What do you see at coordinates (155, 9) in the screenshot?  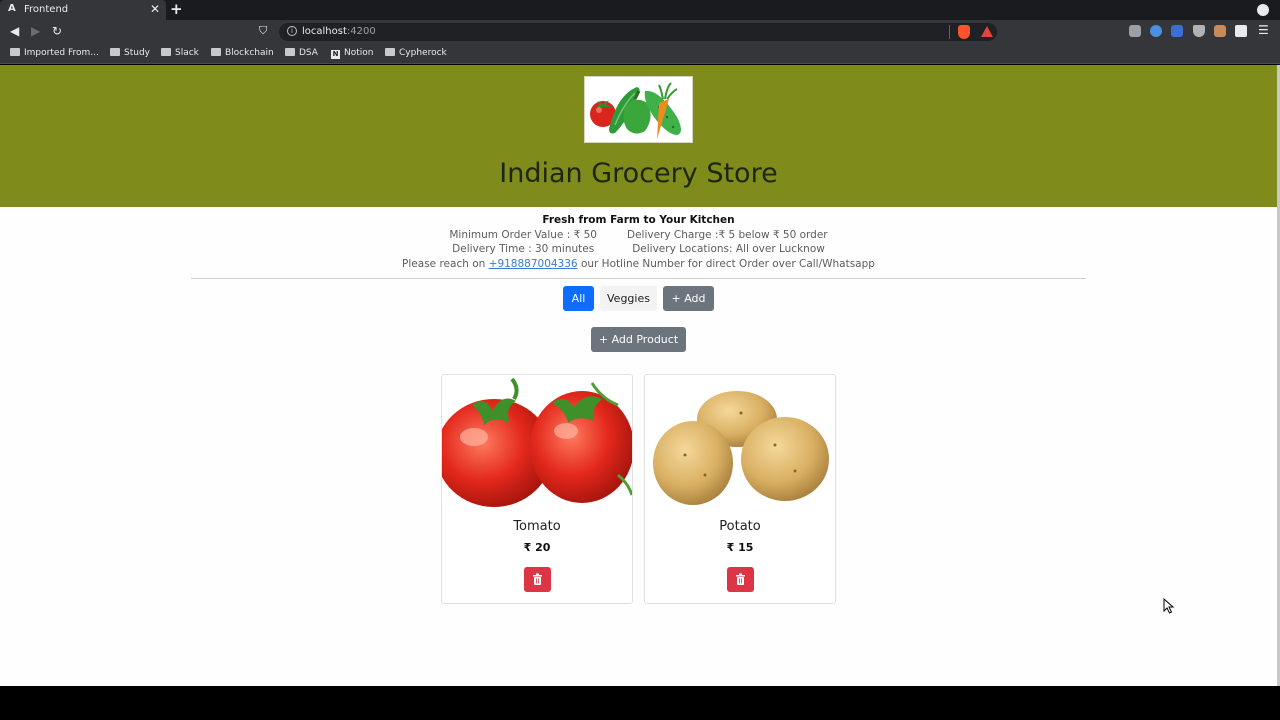 I see `close-tab-icon: ✕` at bounding box center [155, 9].